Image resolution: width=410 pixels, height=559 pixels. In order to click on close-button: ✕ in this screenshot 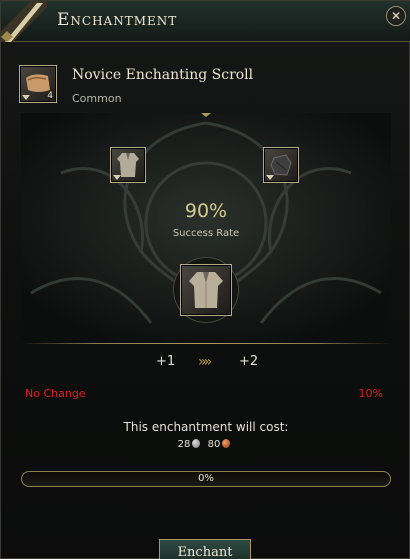, I will do `click(396, 16)`.